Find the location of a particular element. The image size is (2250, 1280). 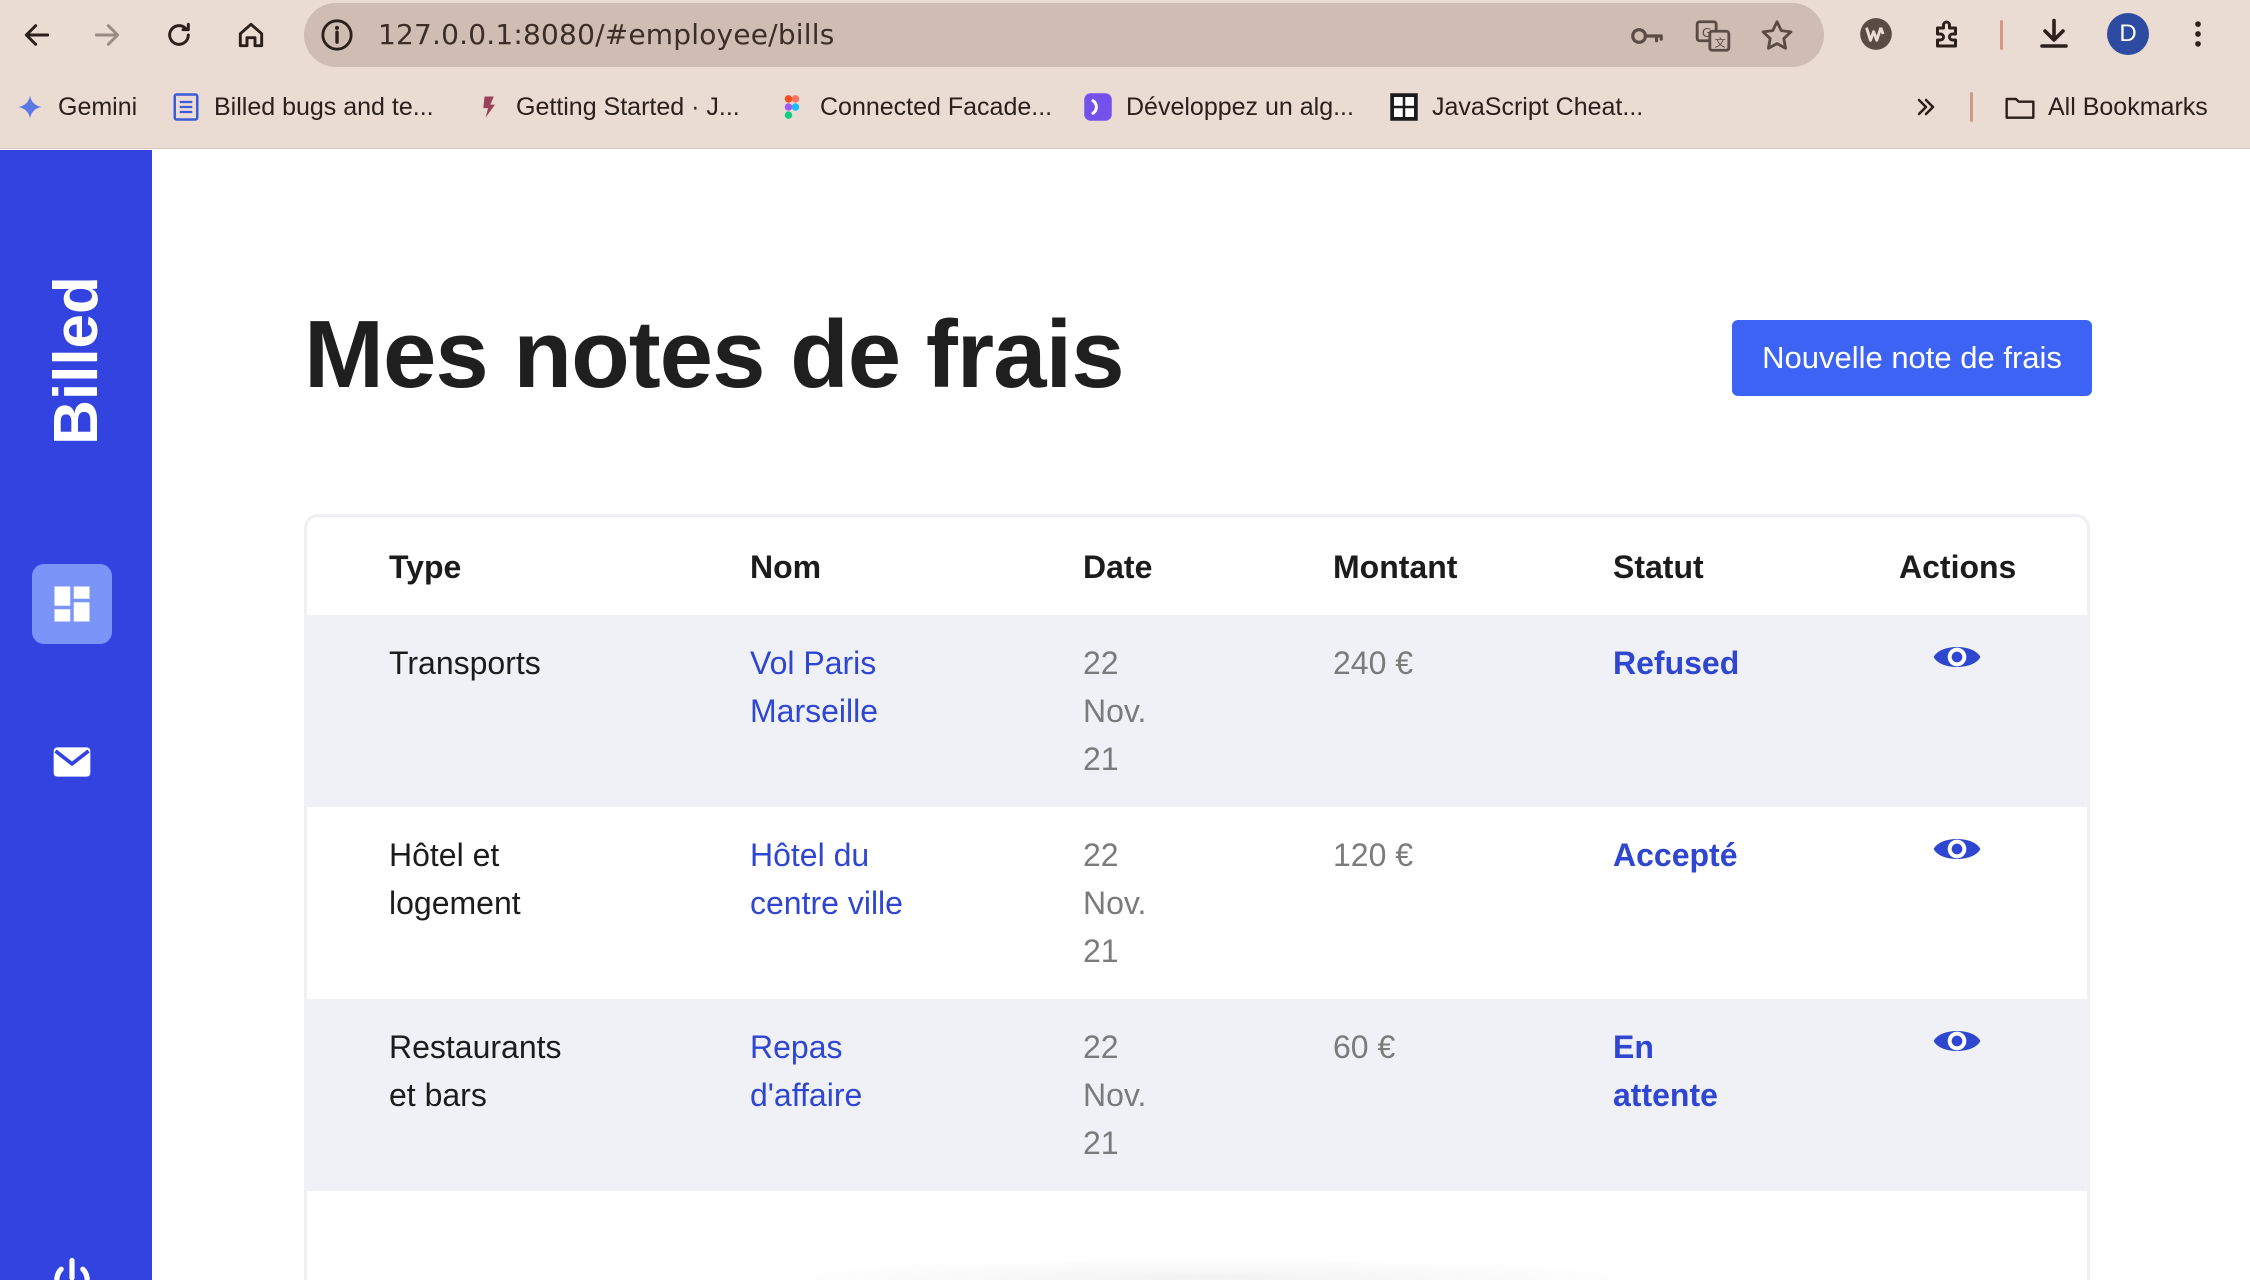

column-header-type: Type is located at coordinates (425, 567).